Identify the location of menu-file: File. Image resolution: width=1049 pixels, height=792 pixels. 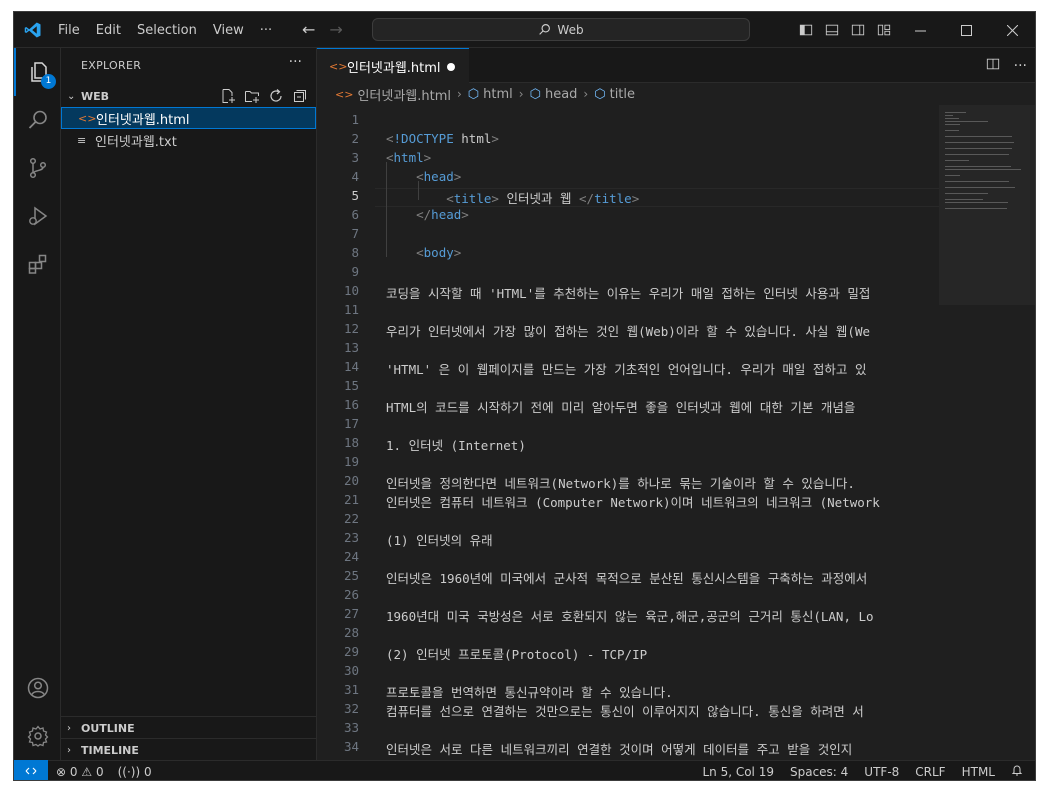
(69, 30).